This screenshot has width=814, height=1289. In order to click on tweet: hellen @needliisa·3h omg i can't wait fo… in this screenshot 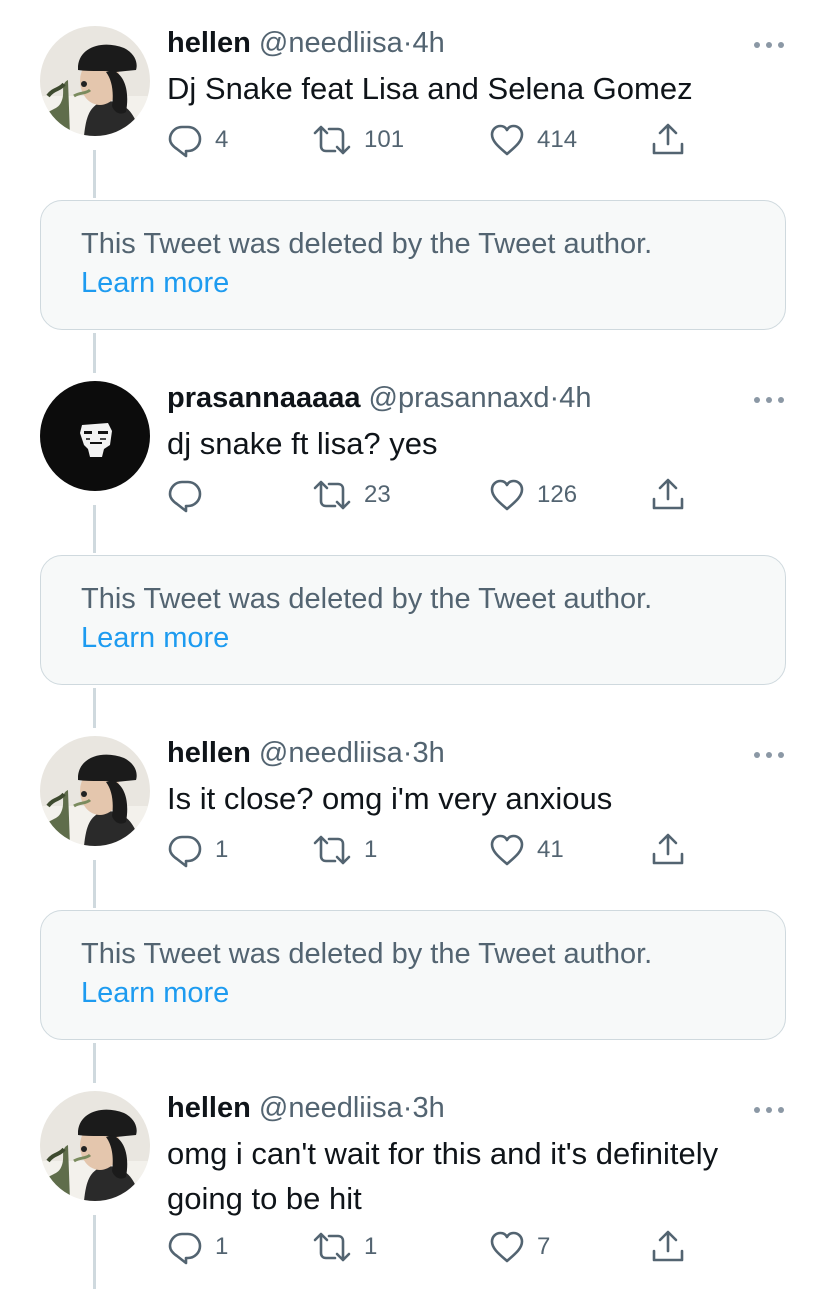, I will do `click(407, 1181)`.